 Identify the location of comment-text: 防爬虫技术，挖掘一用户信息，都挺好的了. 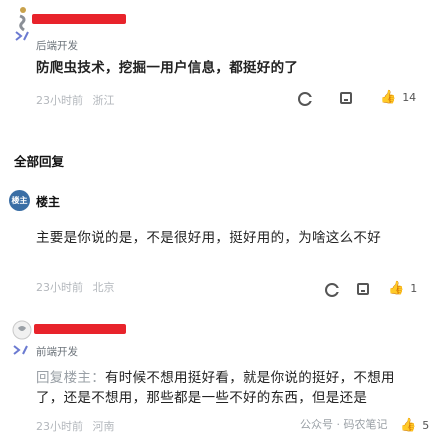
(167, 68).